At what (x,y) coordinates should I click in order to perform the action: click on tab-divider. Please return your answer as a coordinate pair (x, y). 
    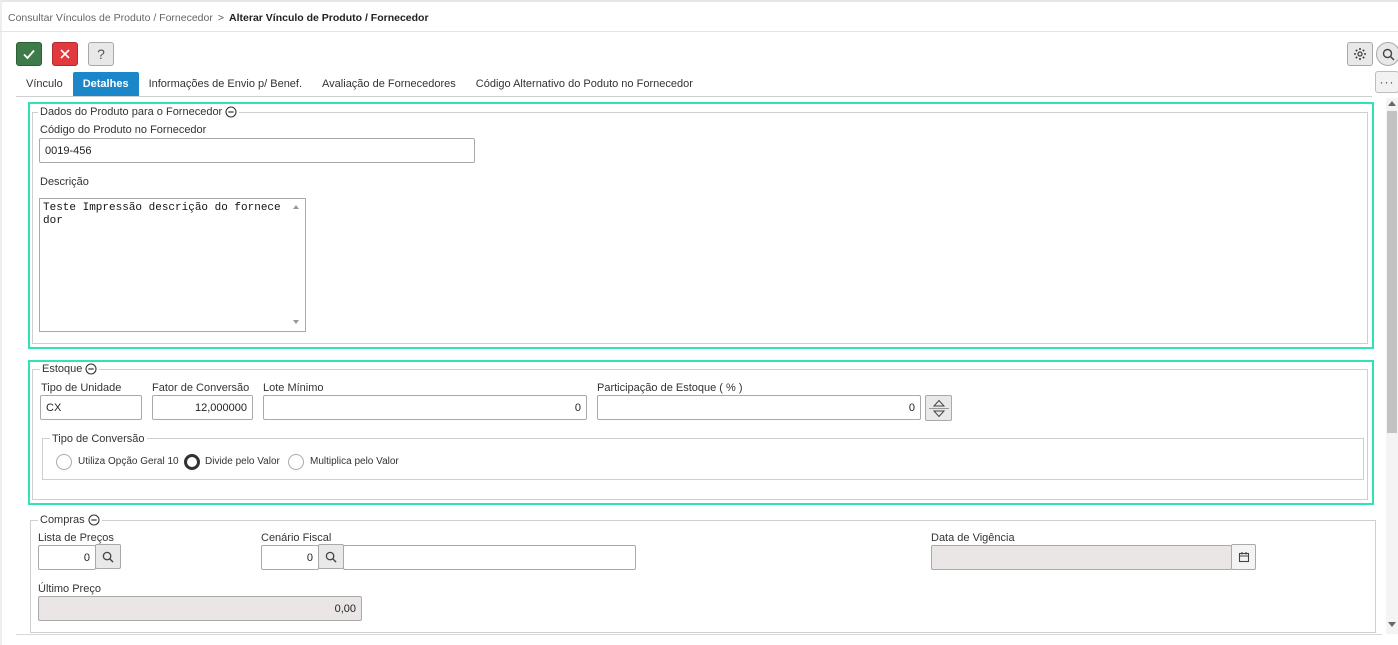
    Looking at the image, I should click on (694, 96).